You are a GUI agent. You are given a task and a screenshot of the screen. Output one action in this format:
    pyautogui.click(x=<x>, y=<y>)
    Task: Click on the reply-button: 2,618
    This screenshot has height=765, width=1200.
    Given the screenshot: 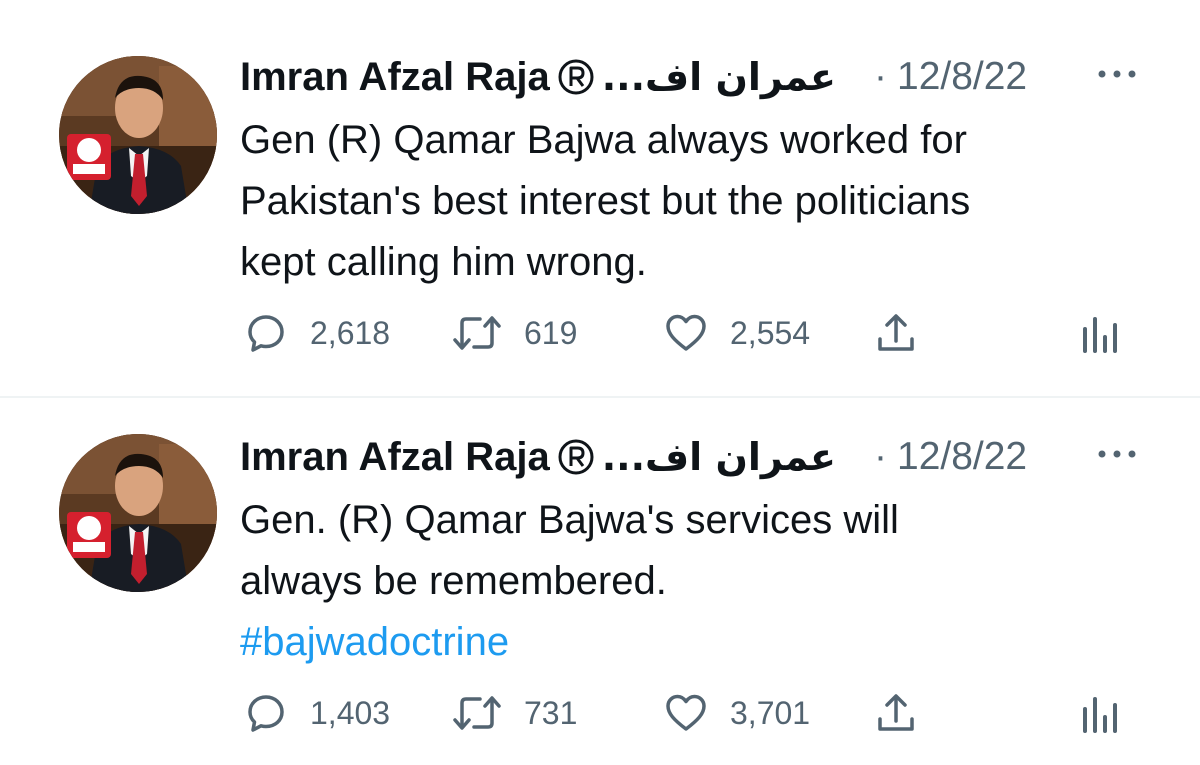 What is the action you would take?
    pyautogui.click(x=317, y=333)
    